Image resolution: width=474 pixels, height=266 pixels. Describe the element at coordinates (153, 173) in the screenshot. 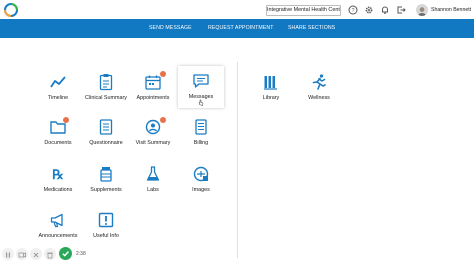

I see `flask-icon` at that location.